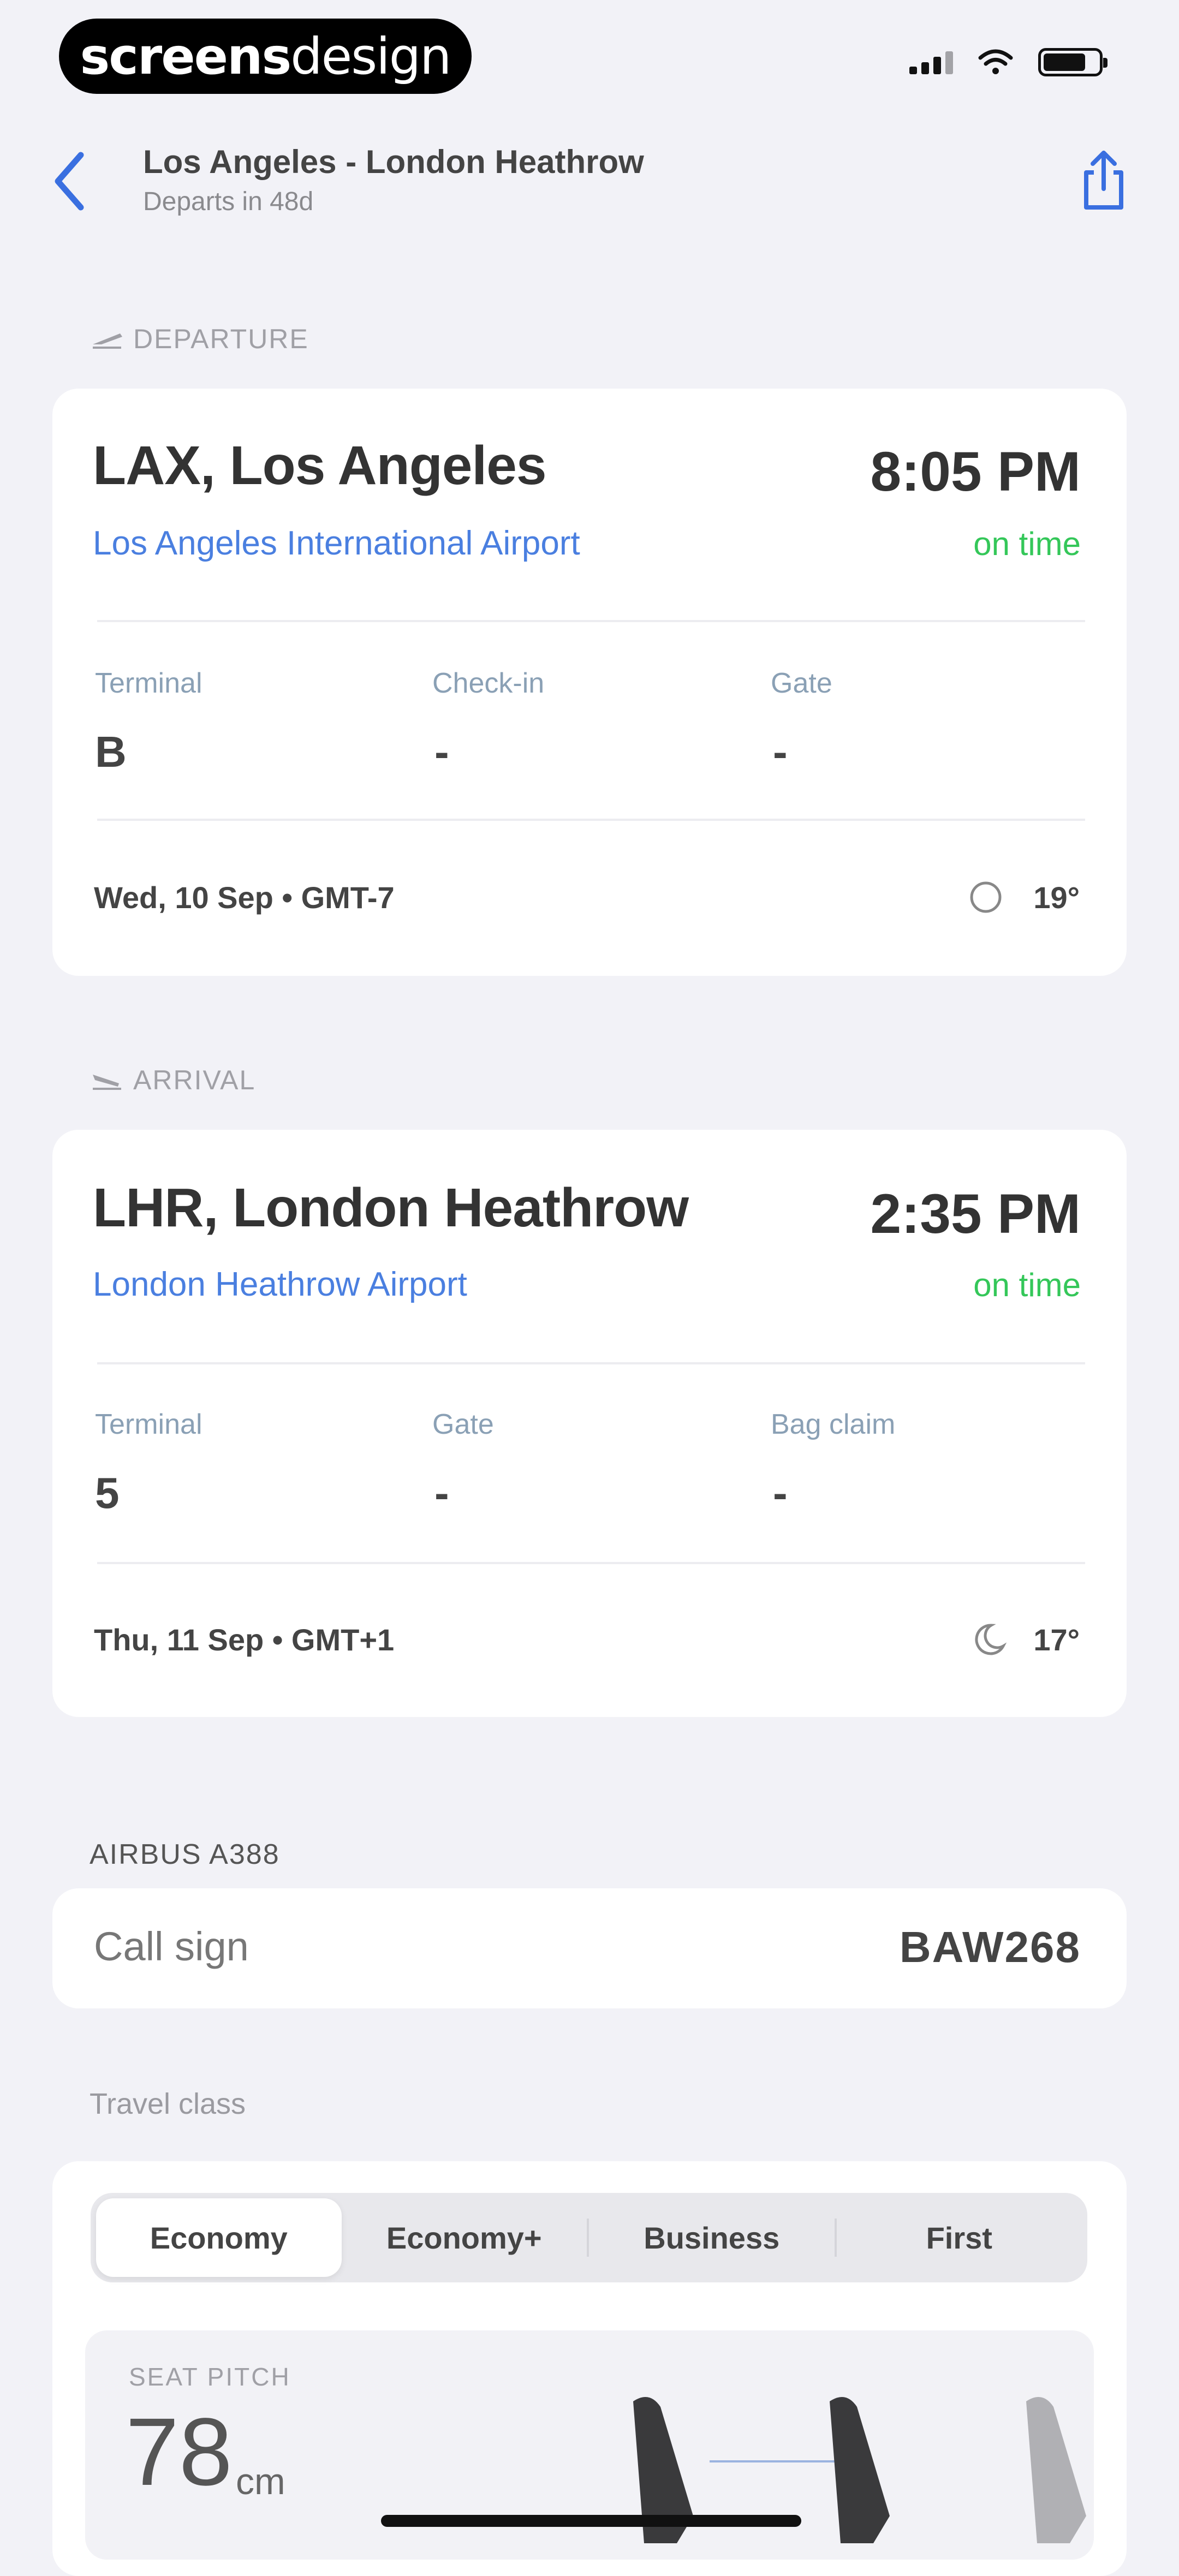 The height and width of the screenshot is (2576, 1179). Describe the element at coordinates (107, 1493) in the screenshot. I see `arrival-terminal-value: 5` at that location.